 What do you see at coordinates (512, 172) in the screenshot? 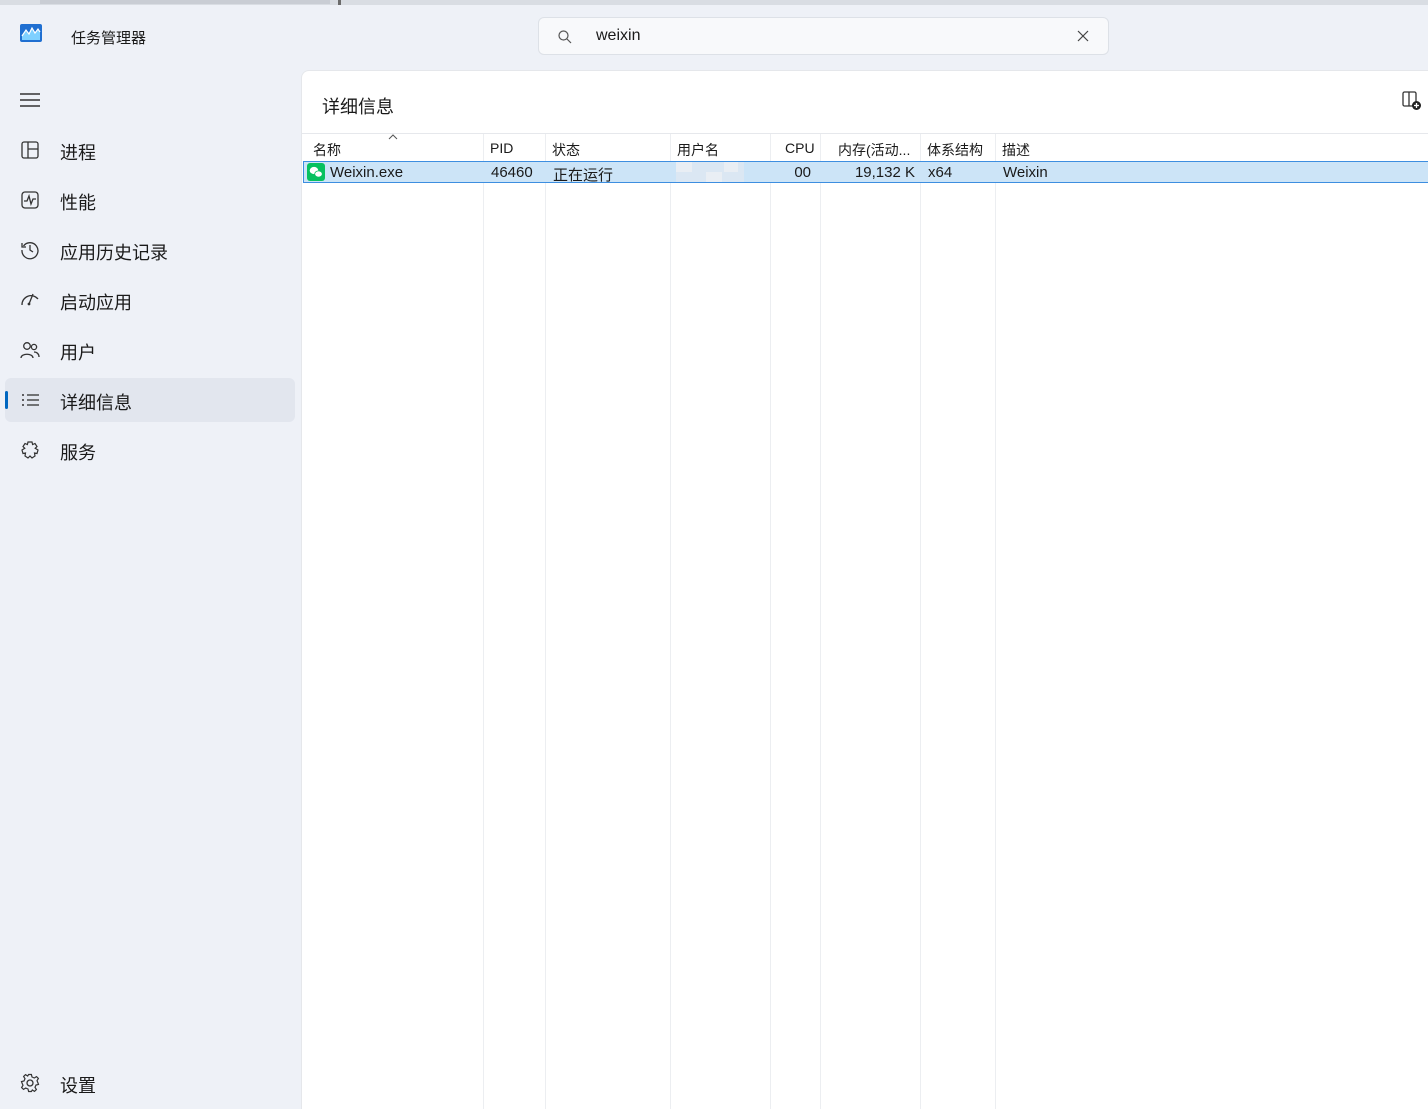
I see `process-pid: 46460` at bounding box center [512, 172].